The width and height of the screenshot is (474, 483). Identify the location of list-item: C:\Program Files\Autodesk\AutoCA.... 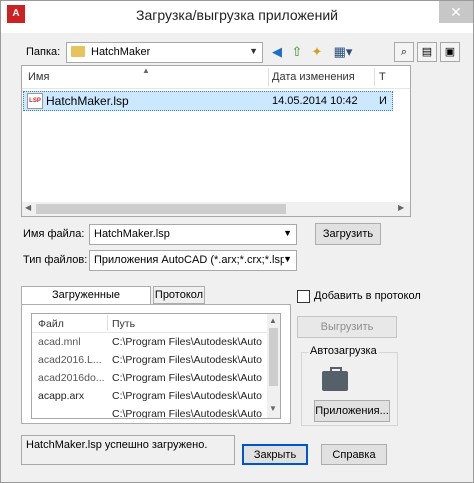
(149, 412).